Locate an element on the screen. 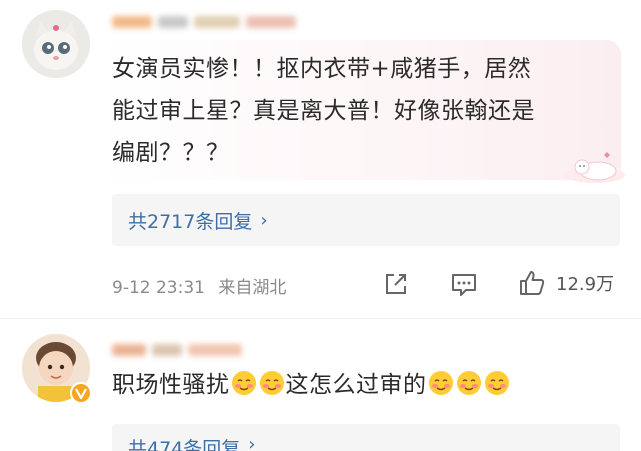 This screenshot has width=641, height=451. share-button is located at coordinates (396, 284).